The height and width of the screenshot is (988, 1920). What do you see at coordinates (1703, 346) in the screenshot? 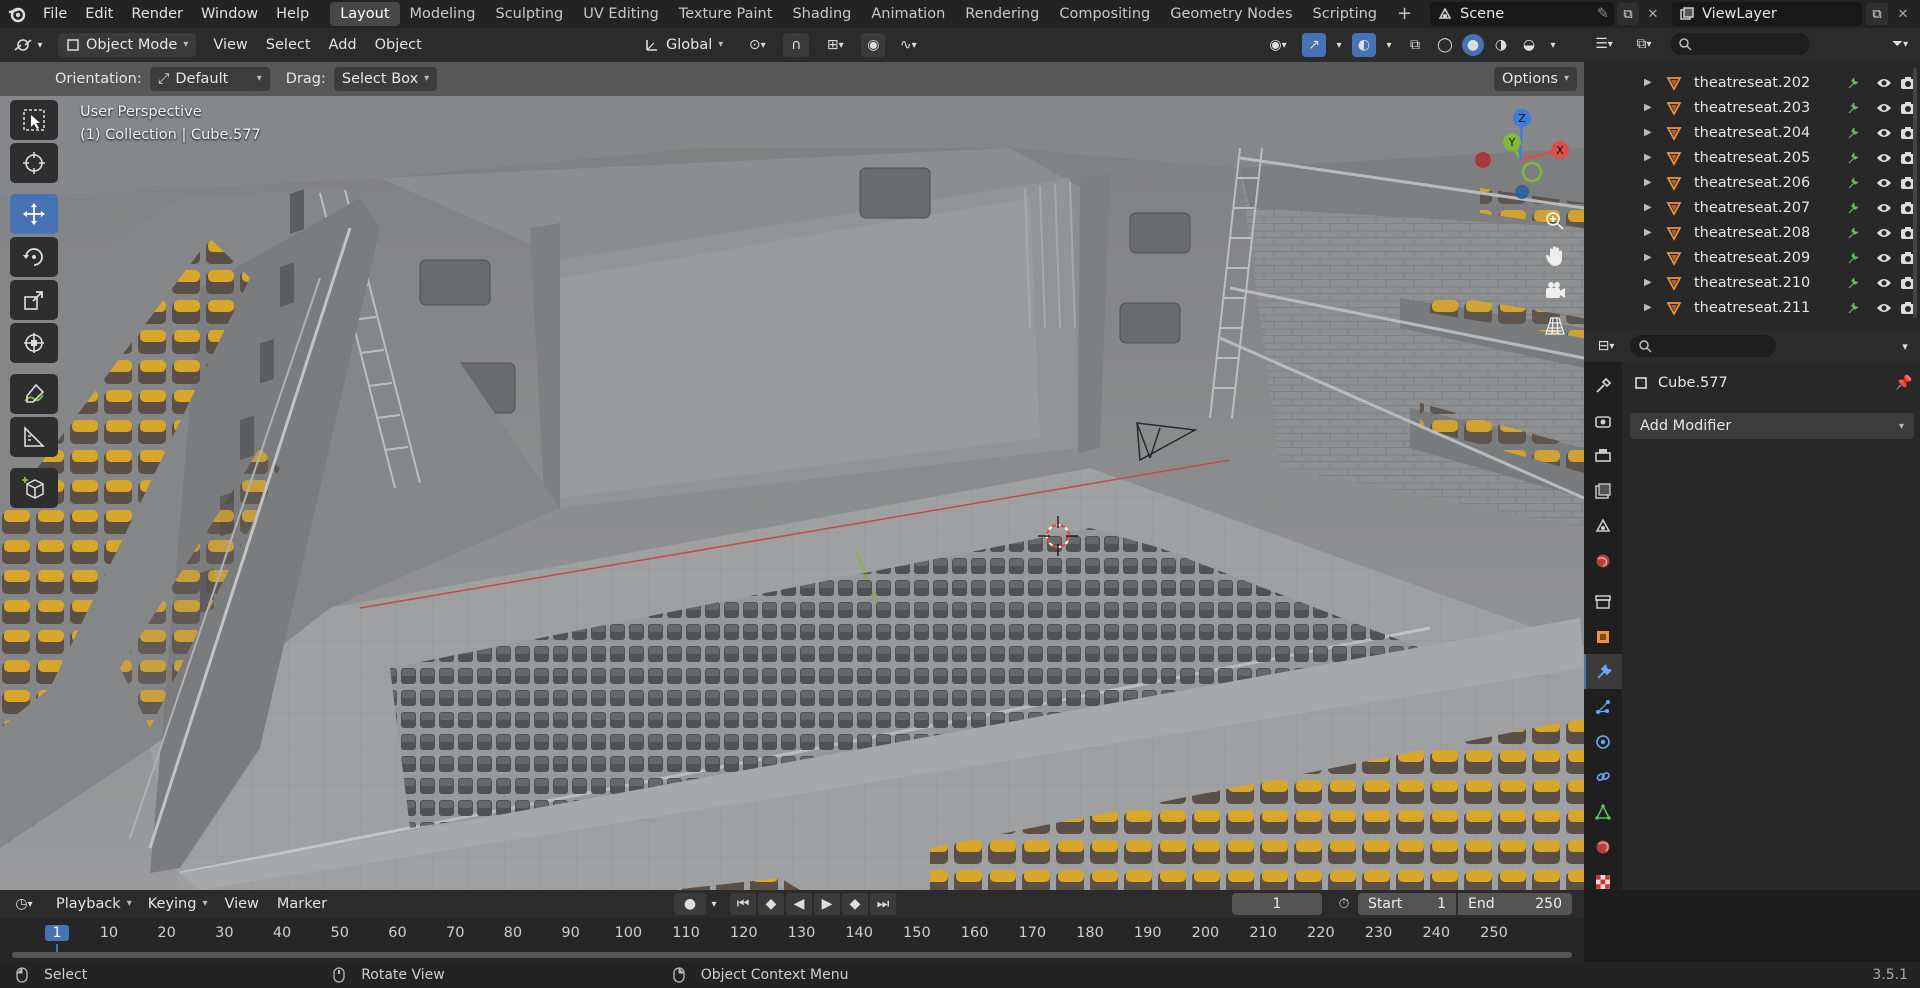
I see `properties-search-input` at bounding box center [1703, 346].